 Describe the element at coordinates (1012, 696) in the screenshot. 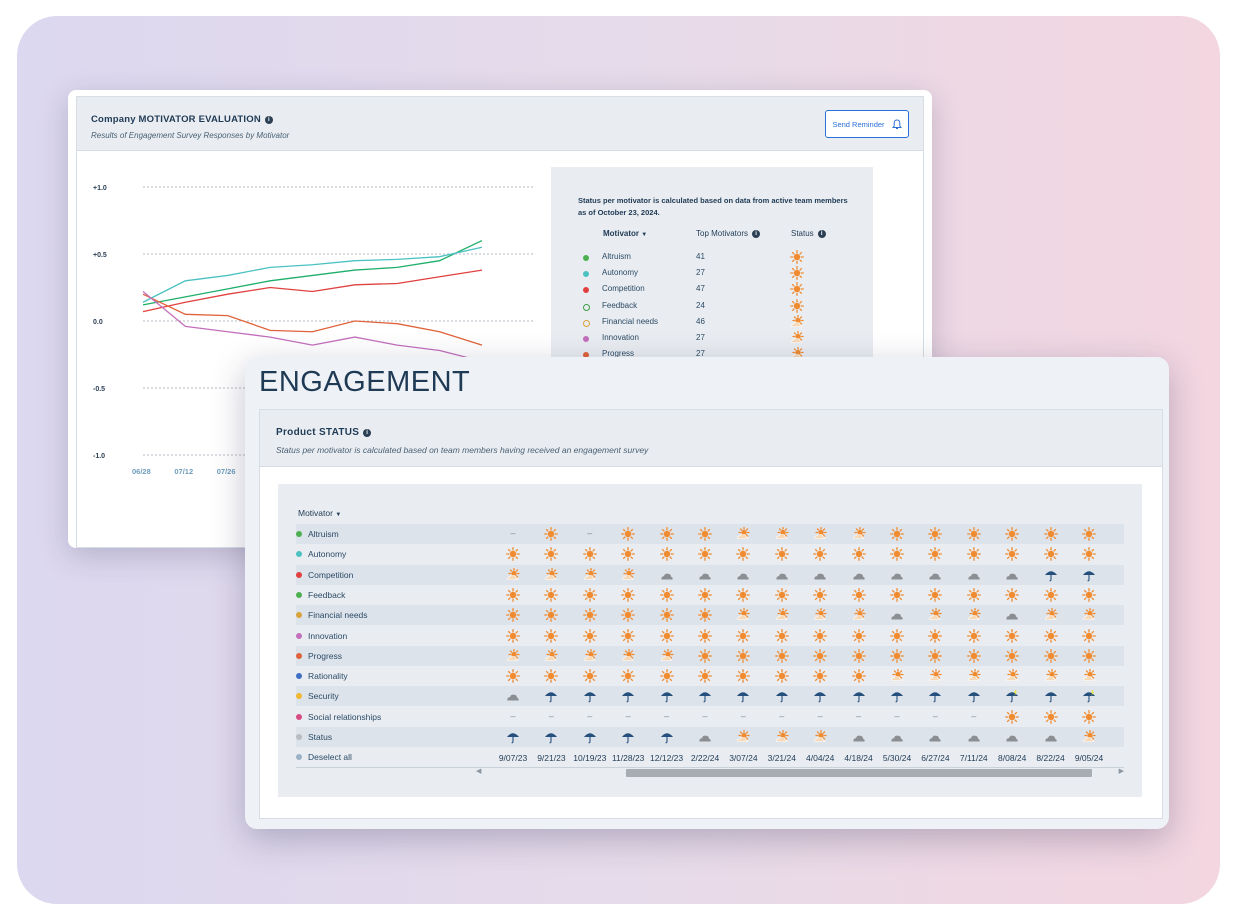

I see `storm-icon` at that location.